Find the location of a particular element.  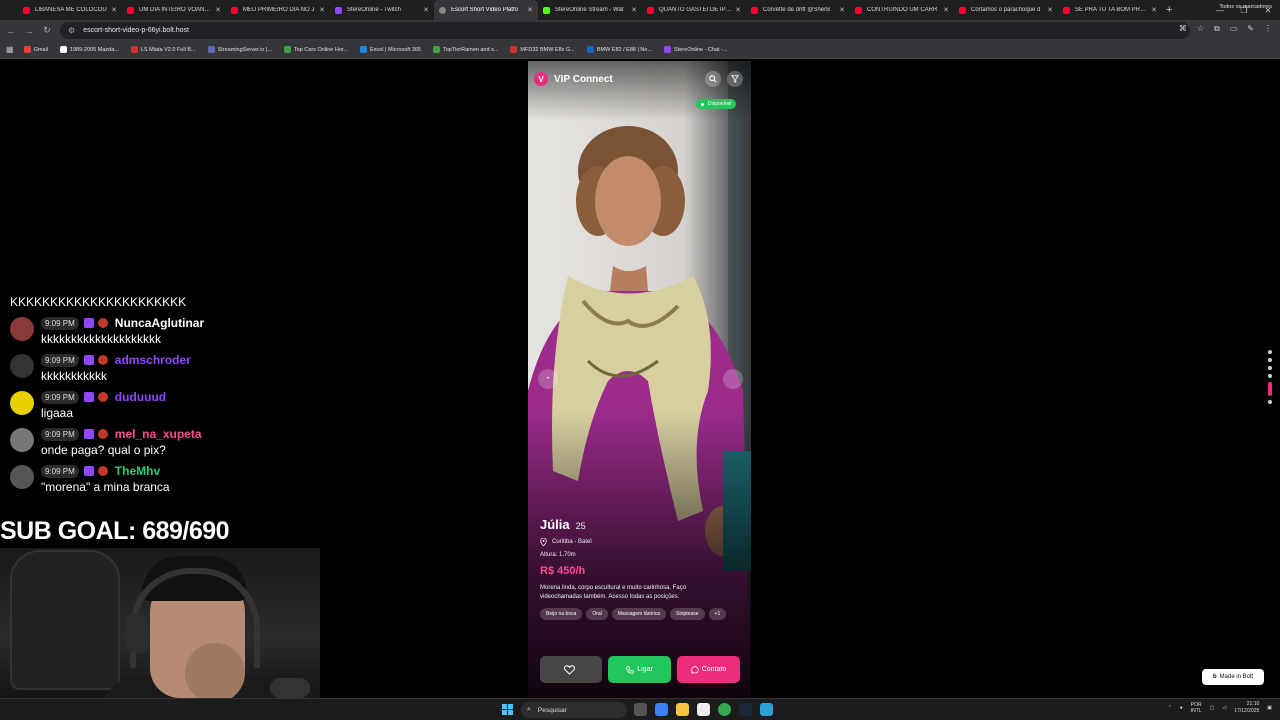

microphone-icon: ● is located at coordinates (1181, 708).